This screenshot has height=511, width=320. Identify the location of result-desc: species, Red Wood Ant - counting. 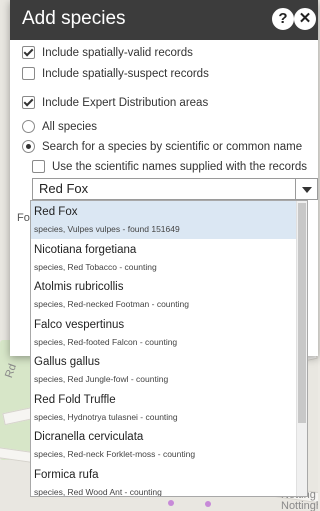
(98, 491).